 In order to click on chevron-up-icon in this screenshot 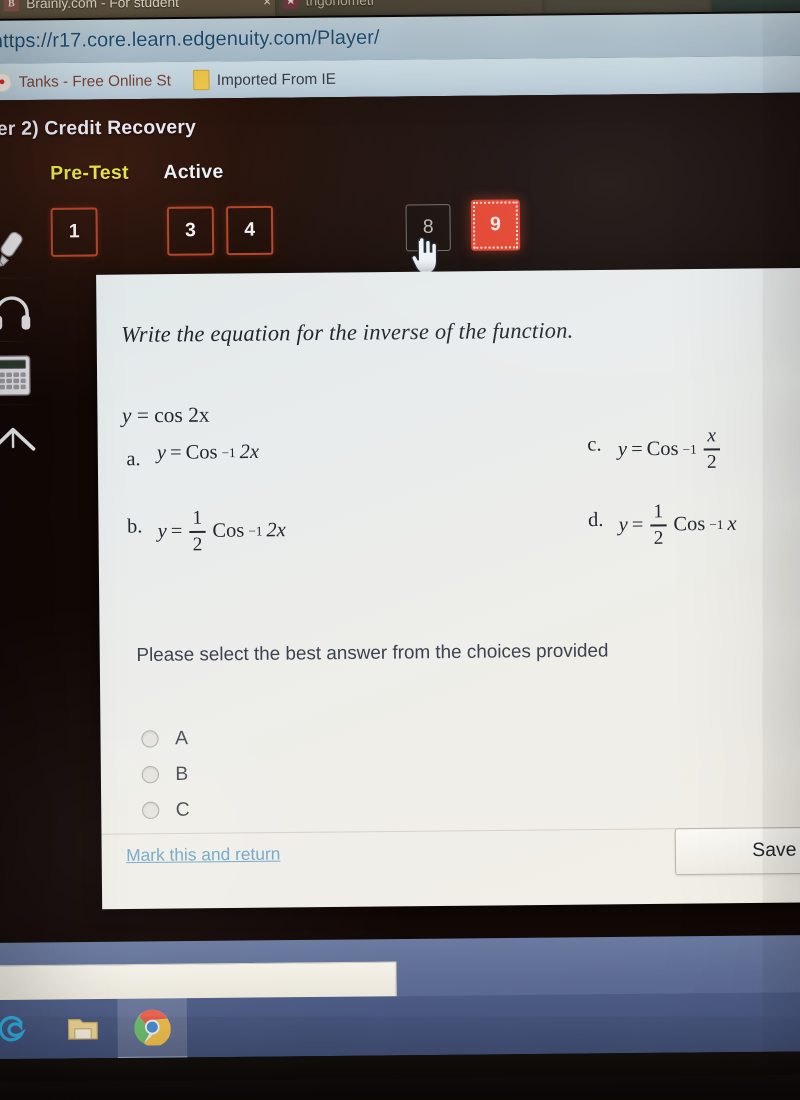, I will do `click(19, 438)`.